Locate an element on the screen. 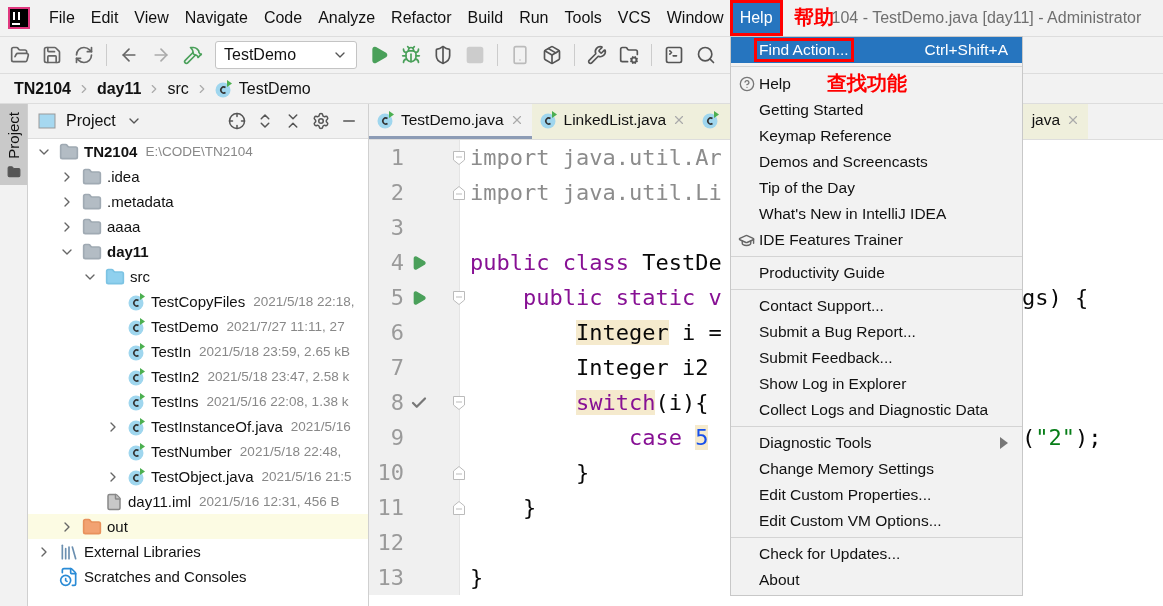 The width and height of the screenshot is (1163, 606). folder-icon is located at coordinates (92, 201).